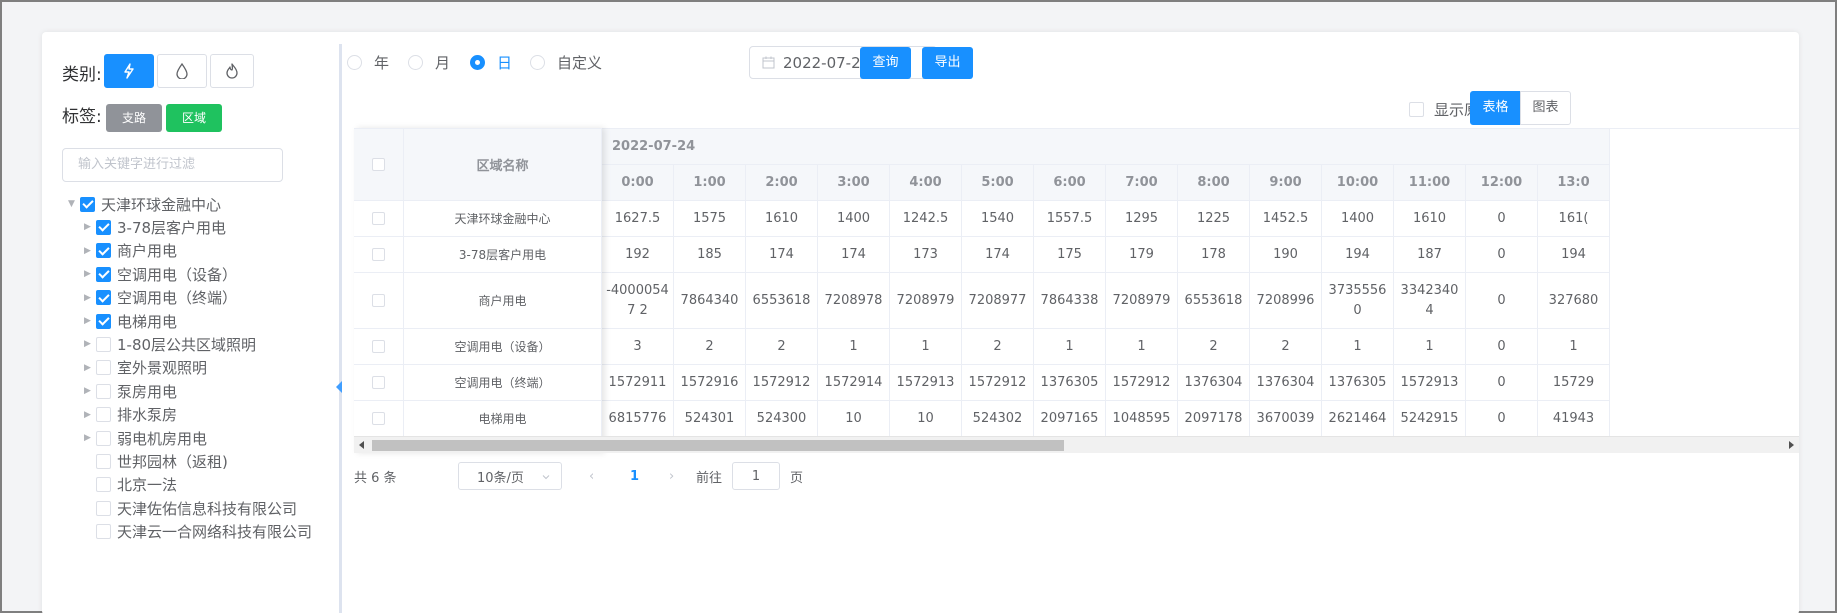 The width and height of the screenshot is (1837, 613). I want to click on panel-divider, so click(340, 328).